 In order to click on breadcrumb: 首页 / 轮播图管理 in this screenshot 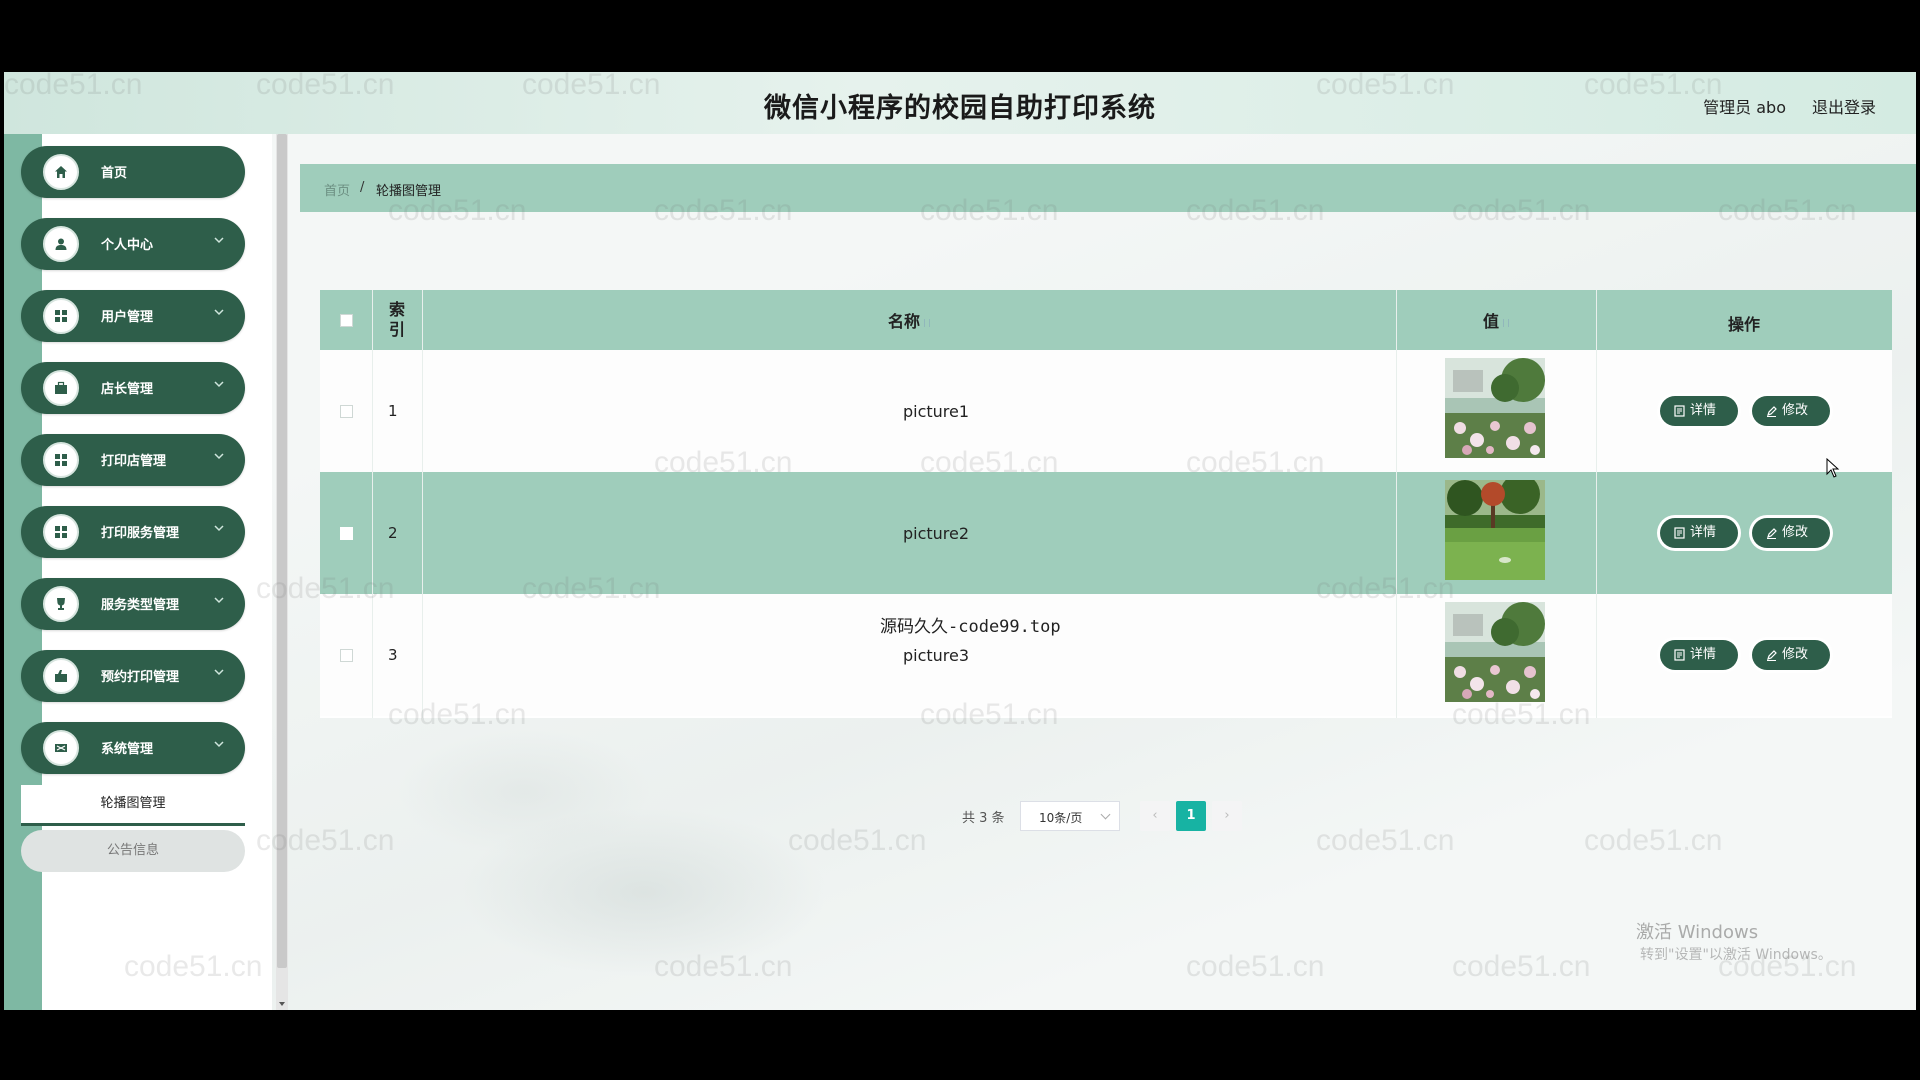, I will do `click(1108, 188)`.